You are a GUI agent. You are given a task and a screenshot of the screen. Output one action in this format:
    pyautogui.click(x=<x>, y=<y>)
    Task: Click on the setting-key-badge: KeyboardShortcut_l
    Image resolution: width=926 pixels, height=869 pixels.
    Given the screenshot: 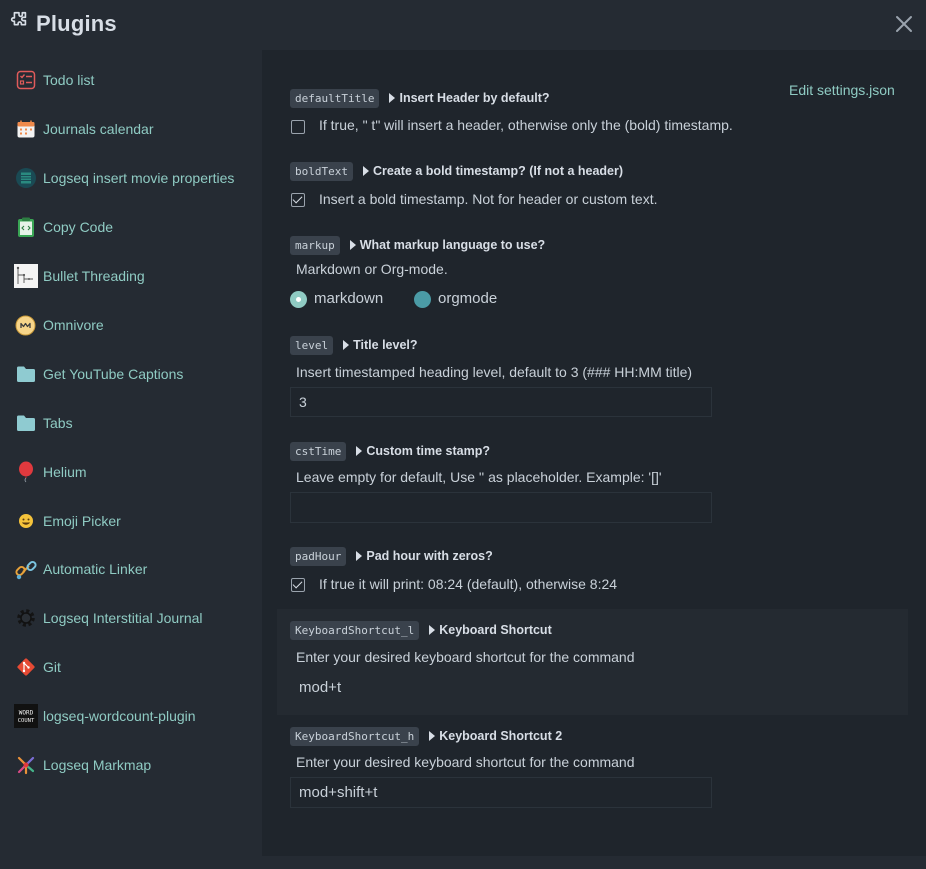 What is the action you would take?
    pyautogui.click(x=355, y=630)
    